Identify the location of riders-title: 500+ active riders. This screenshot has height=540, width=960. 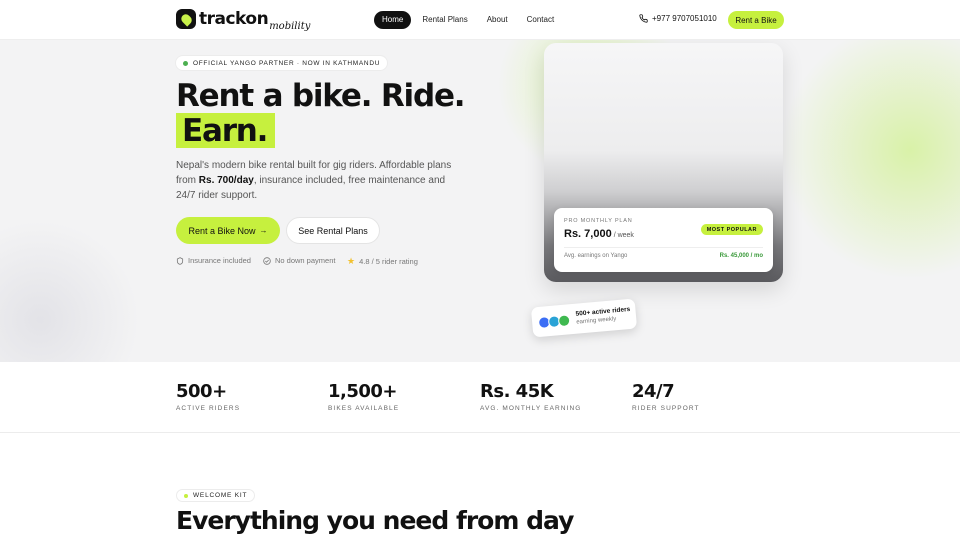
(603, 311).